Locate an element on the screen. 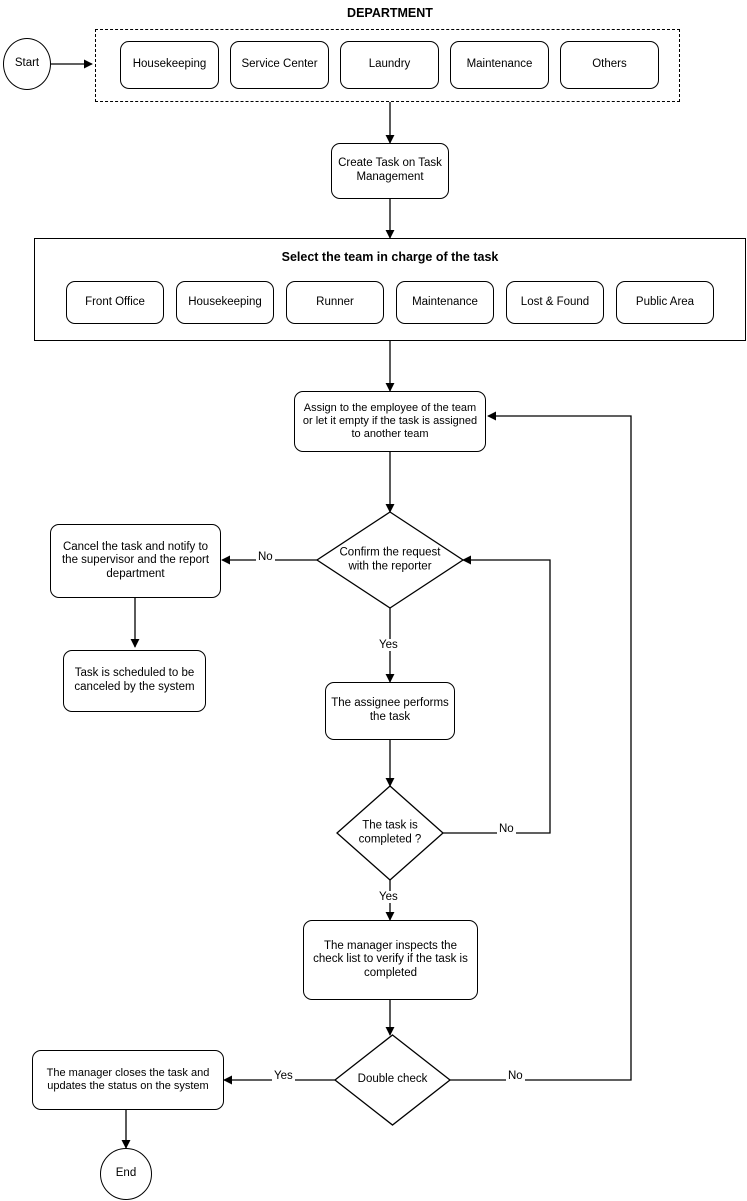  create-task-node: Create Task on Task Management is located at coordinates (390, 171).